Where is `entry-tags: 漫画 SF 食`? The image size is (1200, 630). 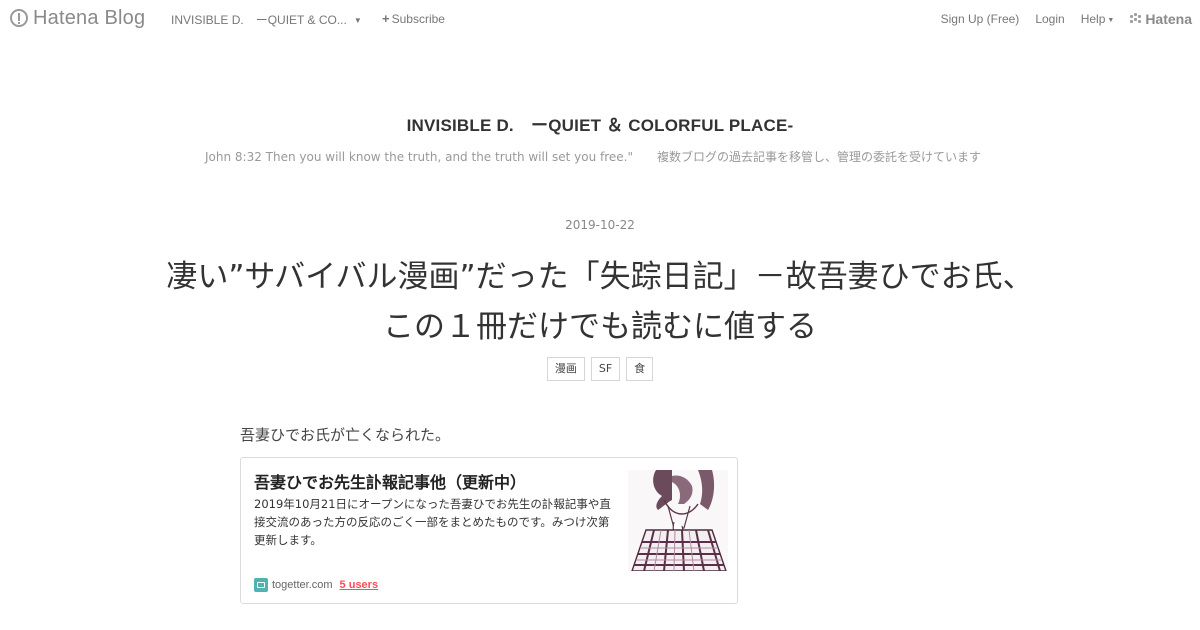 entry-tags: 漫画 SF 食 is located at coordinates (600, 369).